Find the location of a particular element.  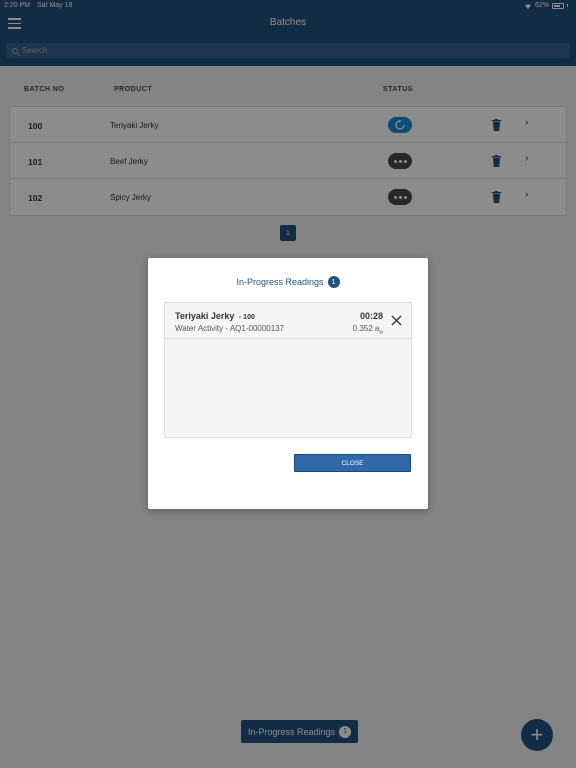

modal-title: In-Progress Readings 1 is located at coordinates (288, 282).